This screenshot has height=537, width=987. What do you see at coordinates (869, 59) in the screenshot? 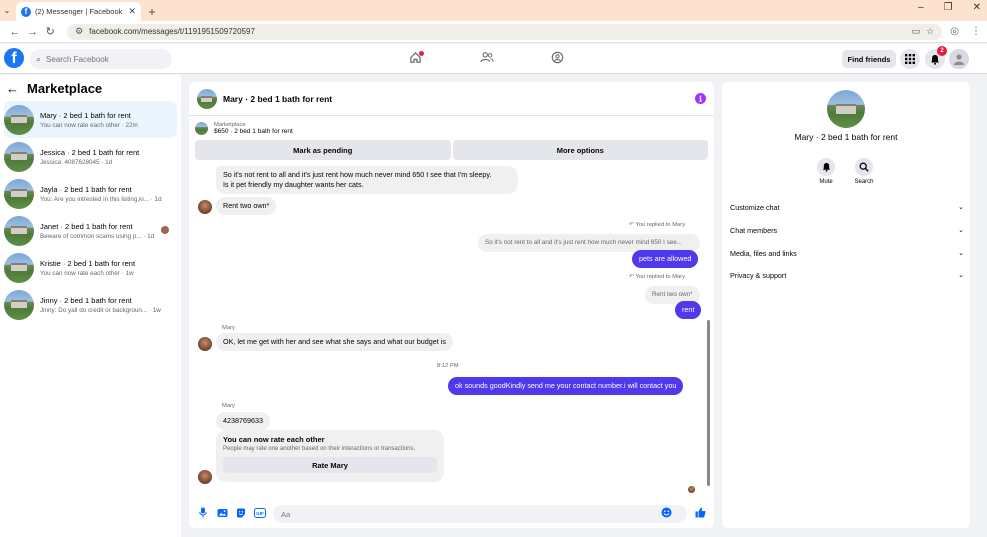
I see `find-friends-button: Find friends` at bounding box center [869, 59].